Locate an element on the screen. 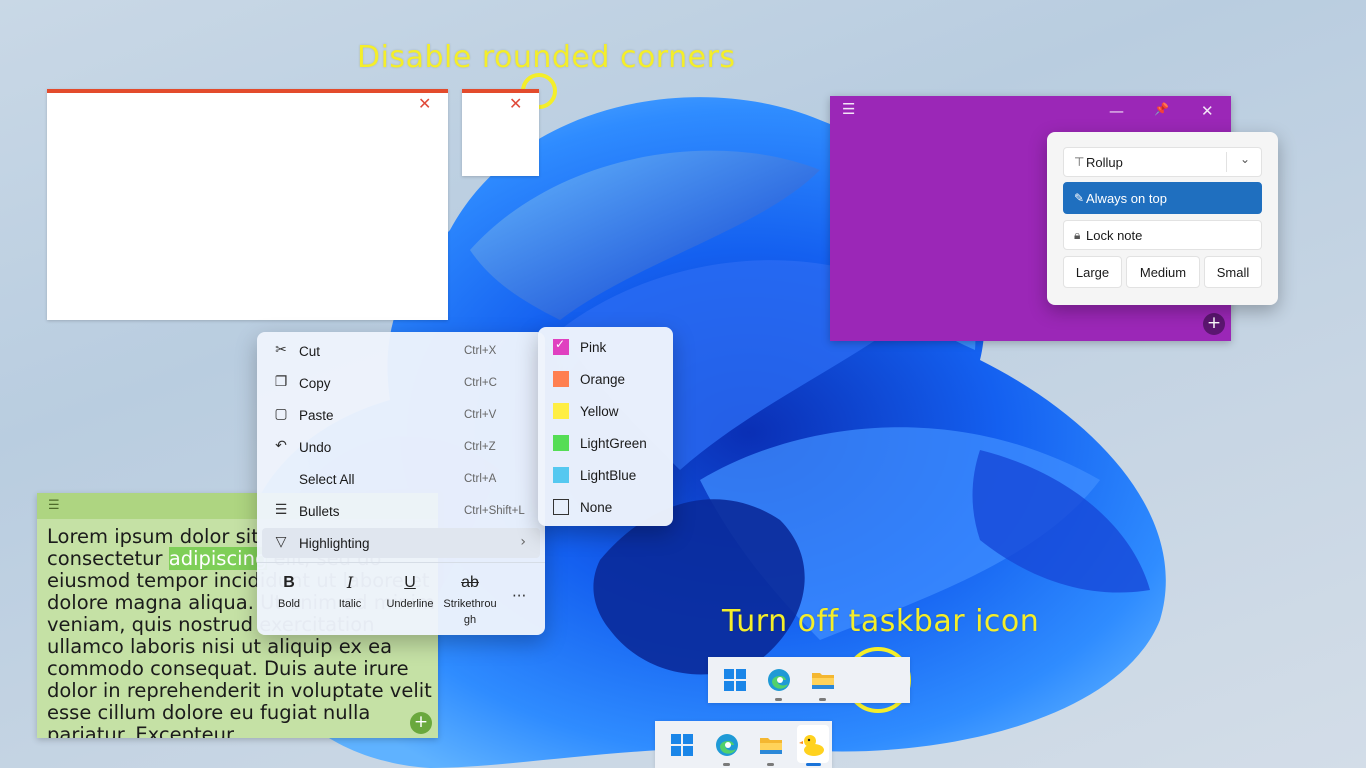 Image resolution: width=1366 pixels, height=768 pixels. menu-item-paste: ▢ Paste Ctrl+V is located at coordinates (401, 415).